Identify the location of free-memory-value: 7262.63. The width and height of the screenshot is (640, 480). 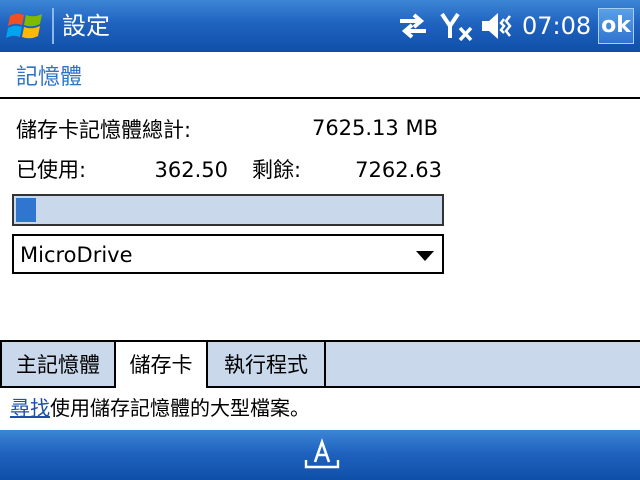
(398, 170).